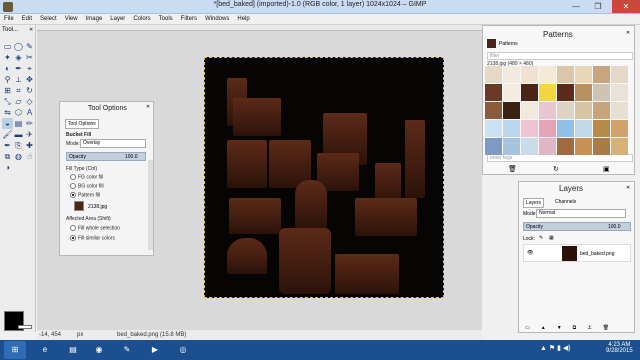 This screenshot has height=360, width=640. What do you see at coordinates (7, 68) in the screenshot?
I see `foreground-select-icon: ◐` at bounding box center [7, 68].